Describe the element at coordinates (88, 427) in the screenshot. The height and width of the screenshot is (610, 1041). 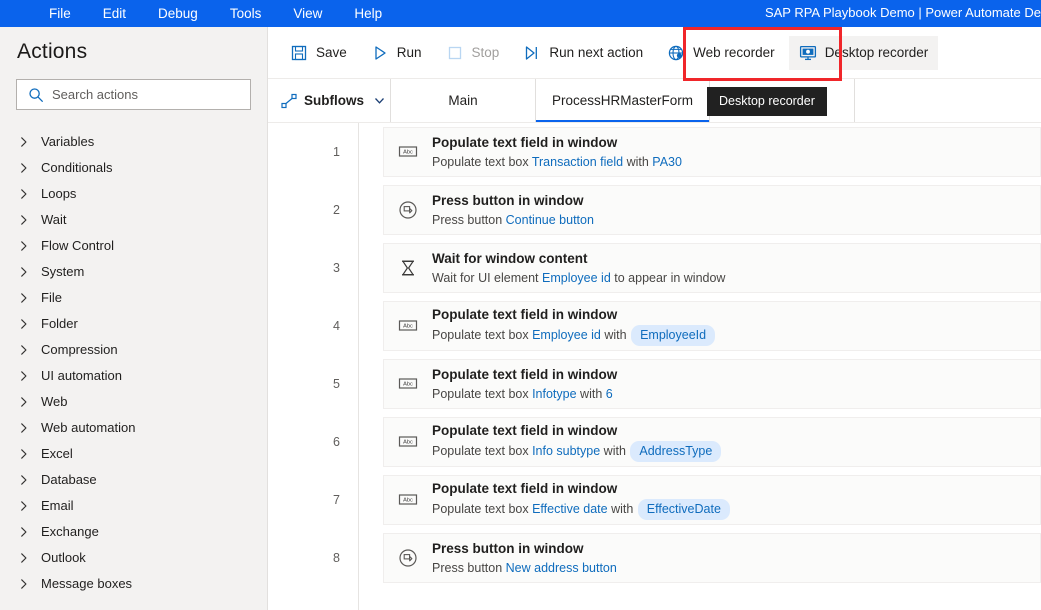
I see `sidebar-item-label: Web automation` at that location.